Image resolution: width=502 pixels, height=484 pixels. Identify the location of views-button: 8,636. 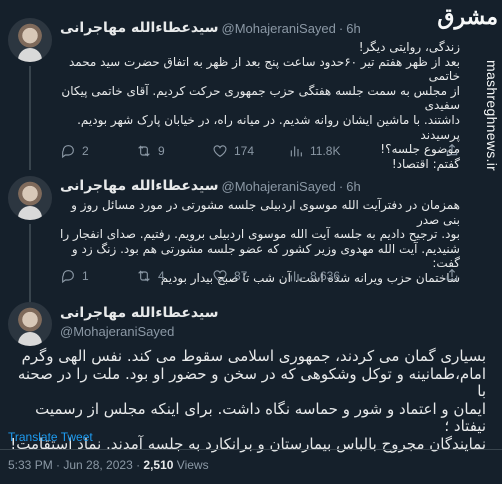
(326, 276).